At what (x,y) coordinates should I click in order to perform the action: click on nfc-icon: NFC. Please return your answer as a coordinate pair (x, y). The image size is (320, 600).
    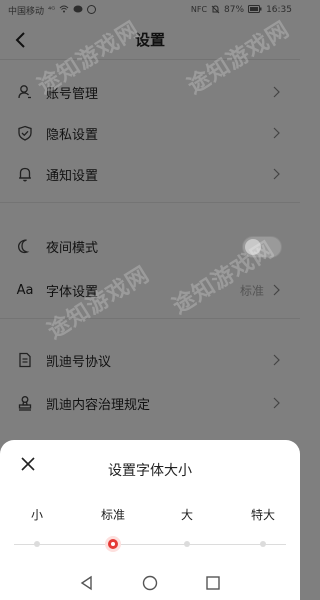
    Looking at the image, I should click on (199, 9).